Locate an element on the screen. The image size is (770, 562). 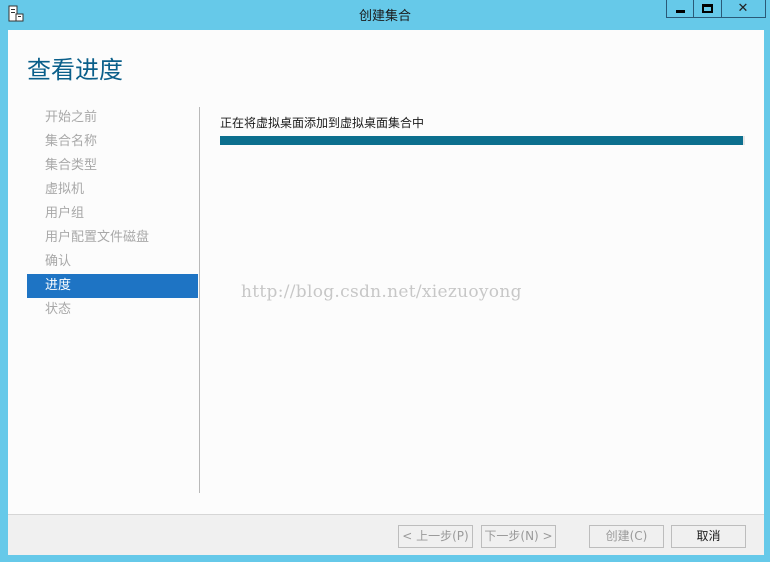
minimize-icon is located at coordinates (680, 11).